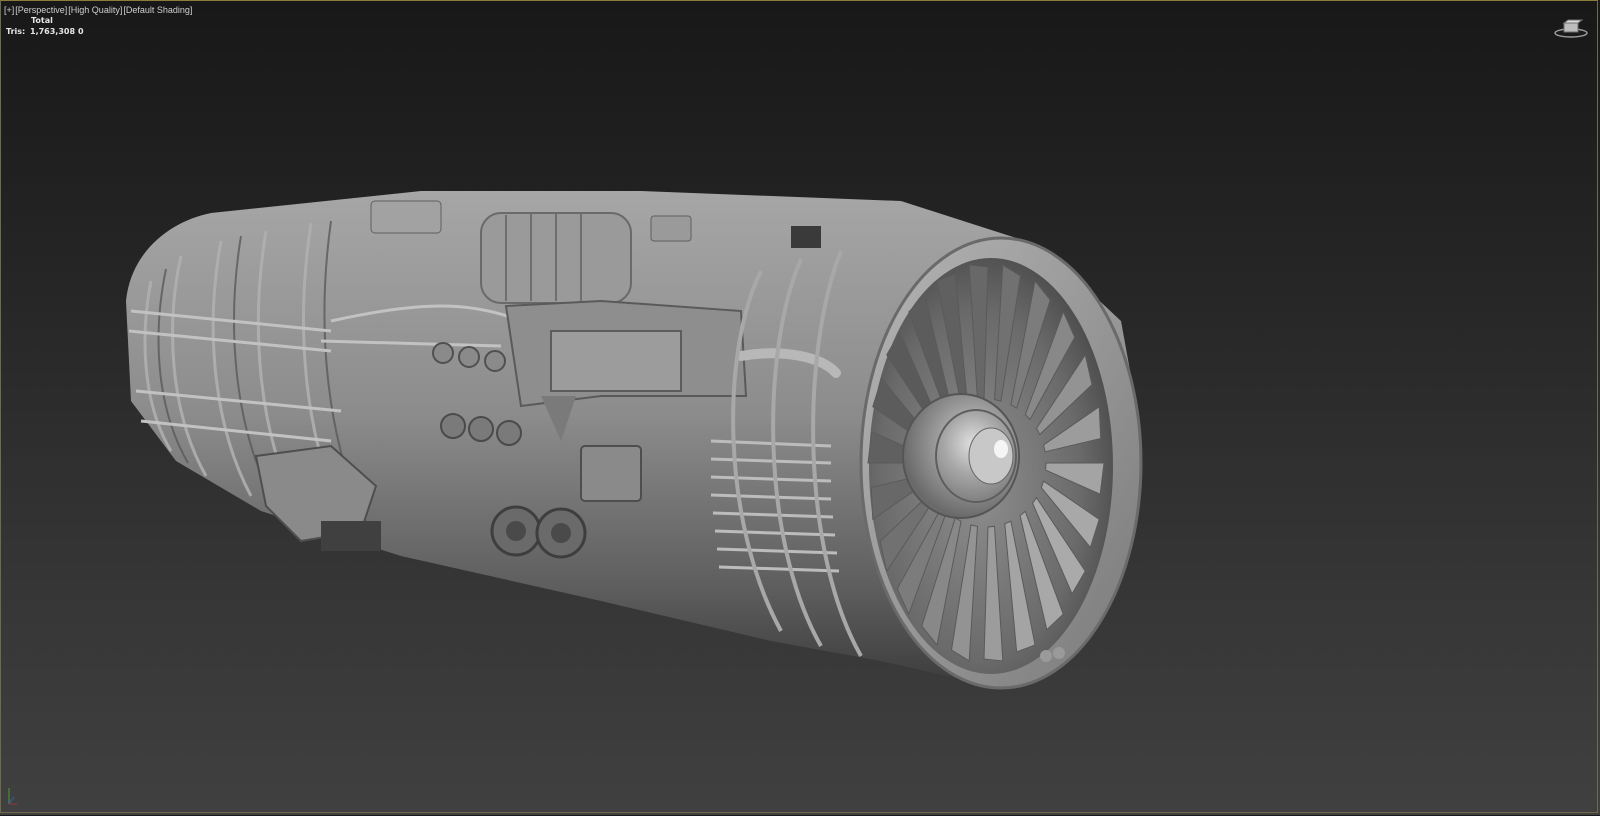  What do you see at coordinates (12, 796) in the screenshot?
I see `axis-gizmo-icon` at bounding box center [12, 796].